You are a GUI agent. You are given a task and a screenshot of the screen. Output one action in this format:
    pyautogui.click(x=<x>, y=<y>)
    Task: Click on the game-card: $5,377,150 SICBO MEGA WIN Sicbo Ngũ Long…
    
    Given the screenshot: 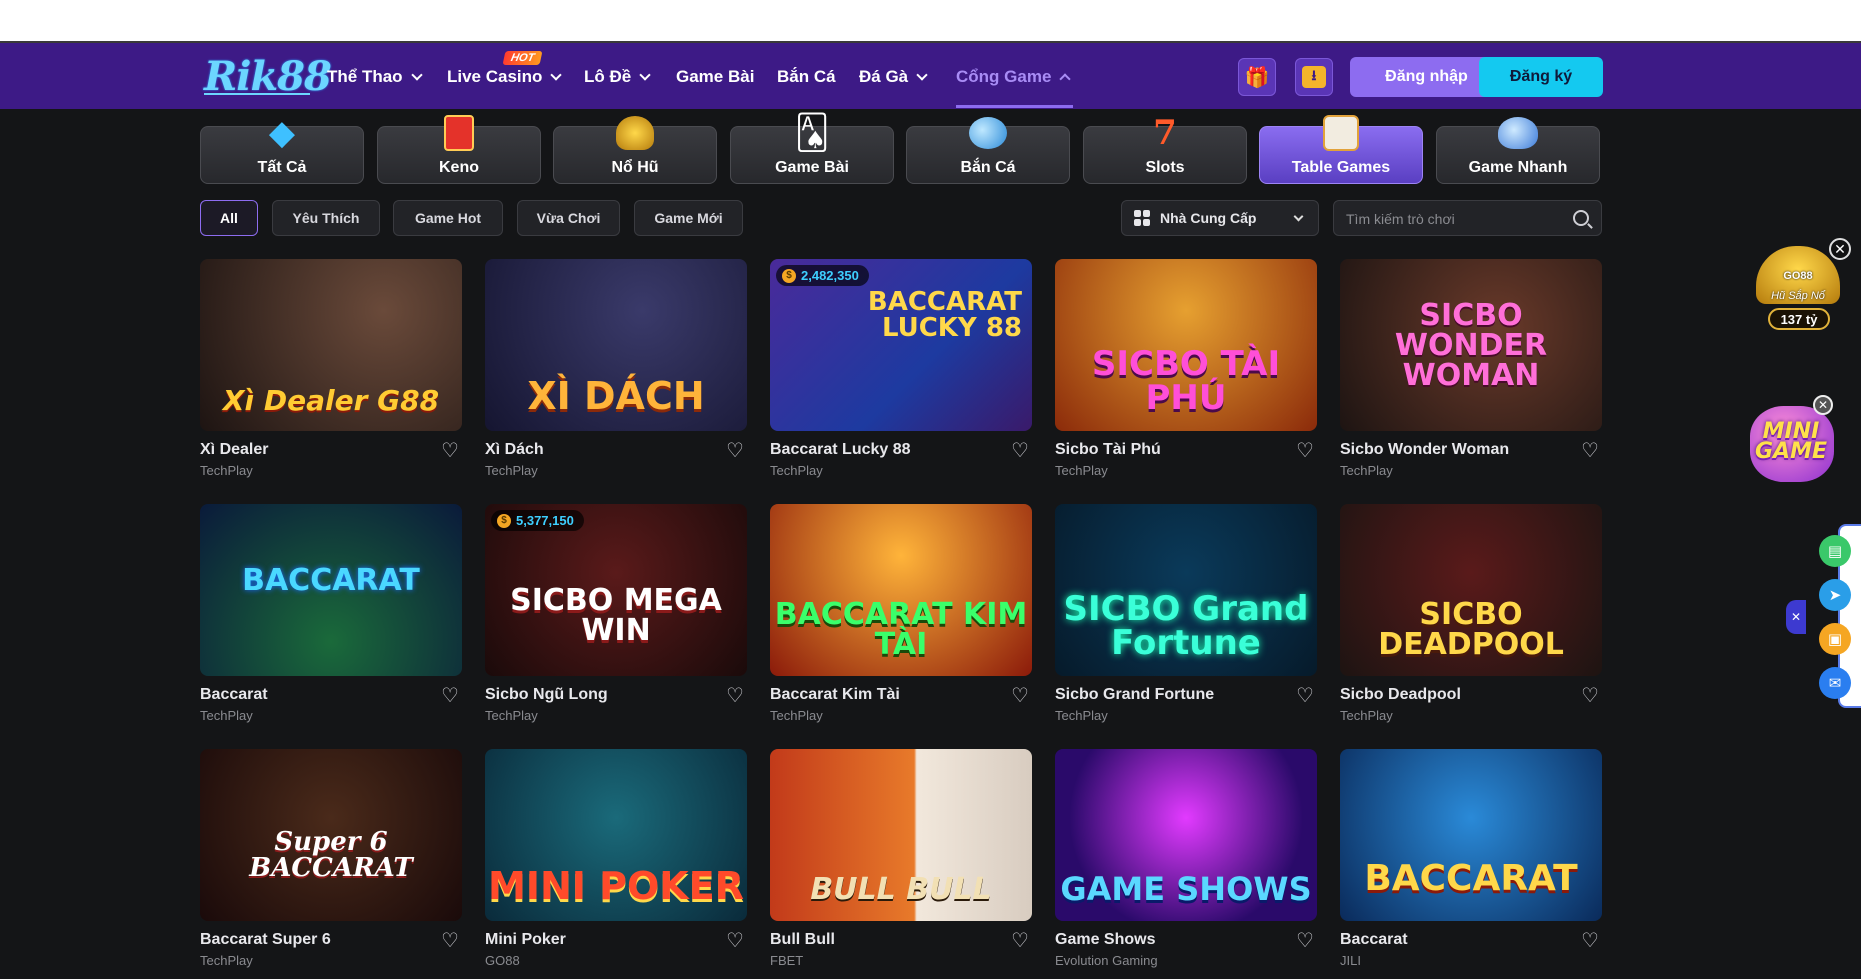 What is the action you would take?
    pyautogui.click(x=616, y=619)
    